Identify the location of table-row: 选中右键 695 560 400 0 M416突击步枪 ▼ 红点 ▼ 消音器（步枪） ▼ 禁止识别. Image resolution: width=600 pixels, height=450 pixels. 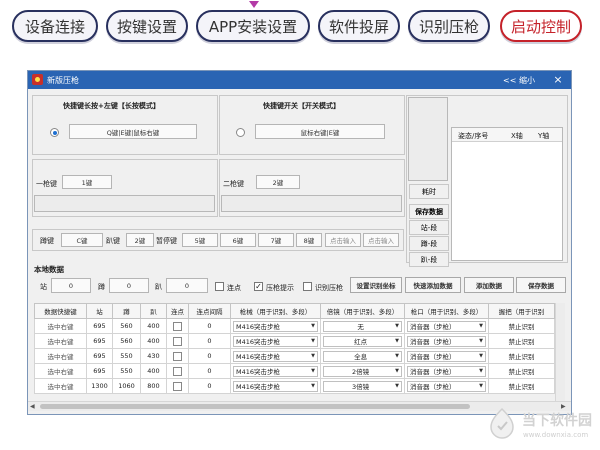
(294, 341).